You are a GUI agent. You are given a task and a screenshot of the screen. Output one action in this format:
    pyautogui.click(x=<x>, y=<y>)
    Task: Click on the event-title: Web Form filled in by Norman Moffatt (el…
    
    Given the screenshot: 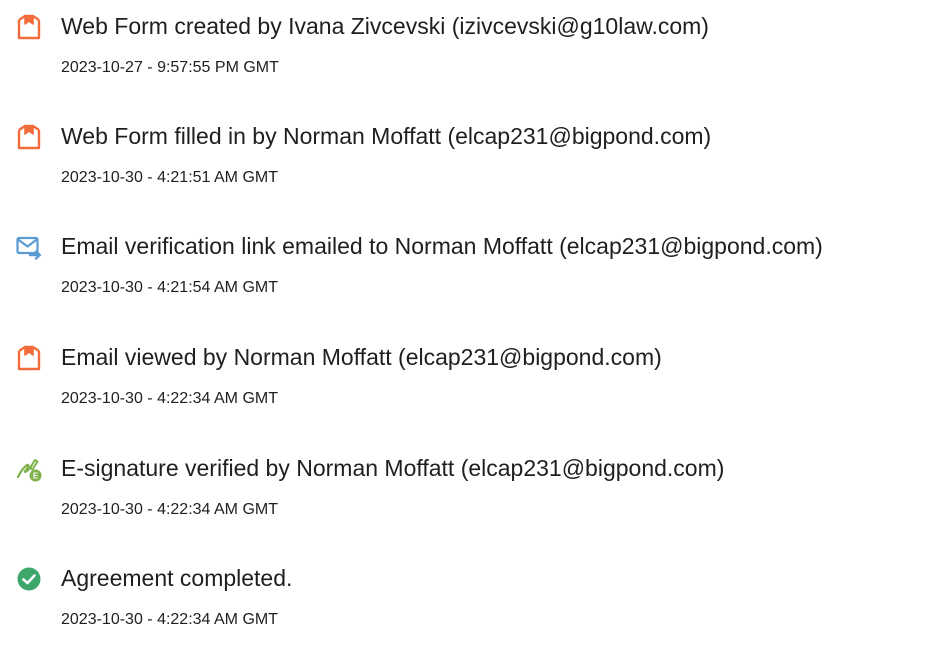 What is the action you would take?
    pyautogui.click(x=386, y=136)
    